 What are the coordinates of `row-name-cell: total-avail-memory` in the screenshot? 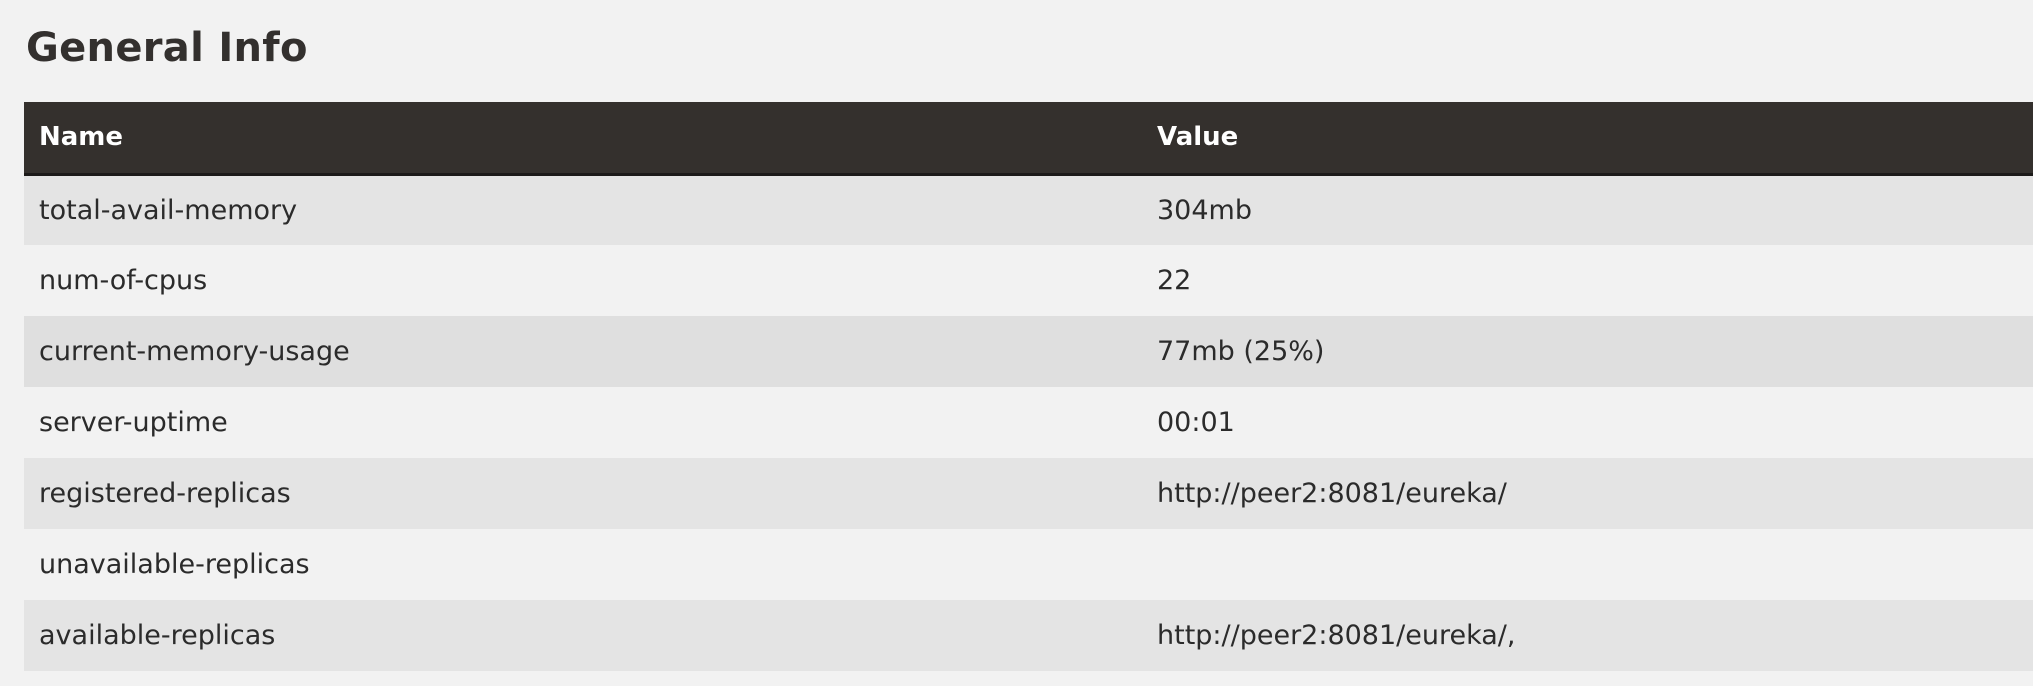 It's located at (168, 210).